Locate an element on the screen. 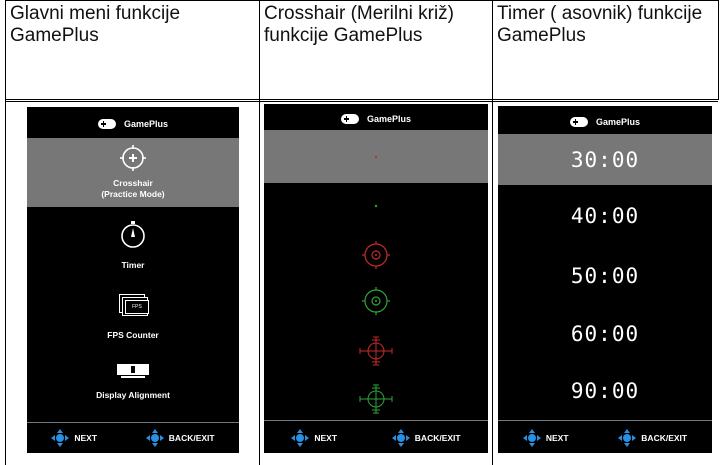 This screenshot has width=723, height=465. table-right-border is located at coordinates (718, 50).